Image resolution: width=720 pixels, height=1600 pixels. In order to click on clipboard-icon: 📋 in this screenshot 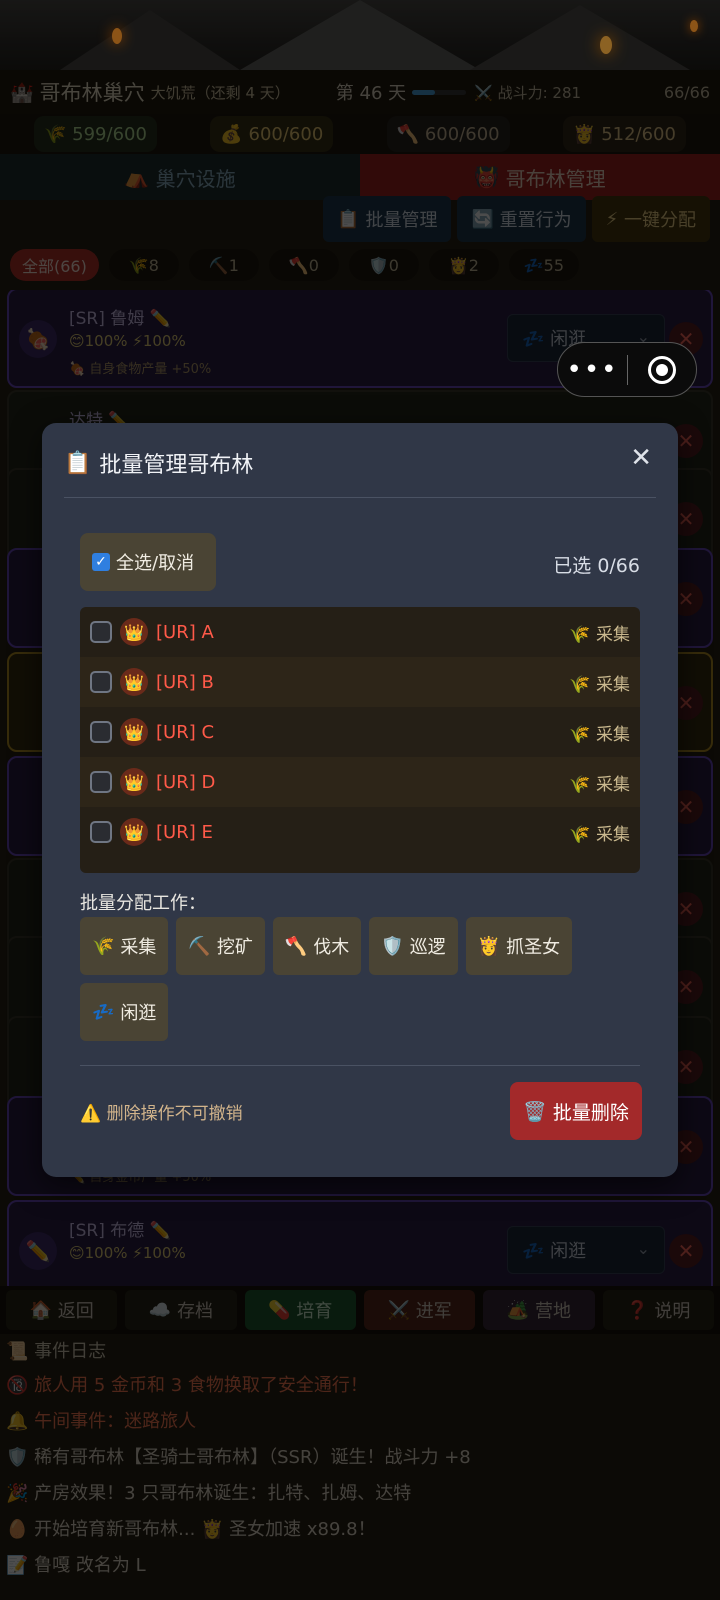, I will do `click(78, 463)`.